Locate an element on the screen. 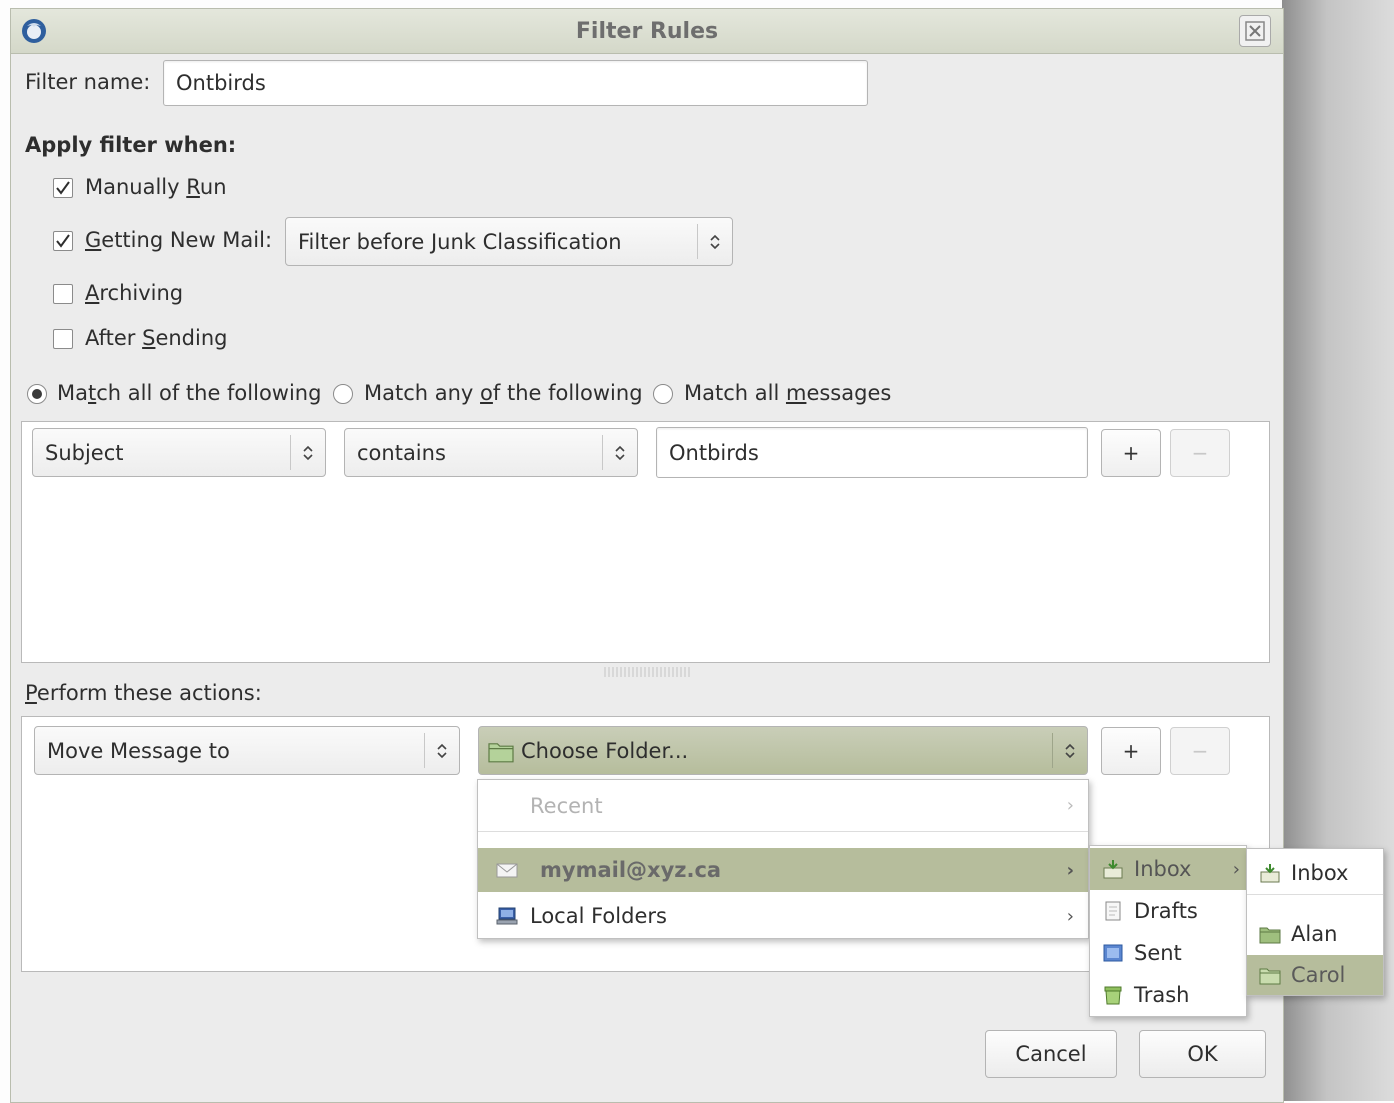 This screenshot has width=1394, height=1103. action-type-select: Move Message to is located at coordinates (247, 750).